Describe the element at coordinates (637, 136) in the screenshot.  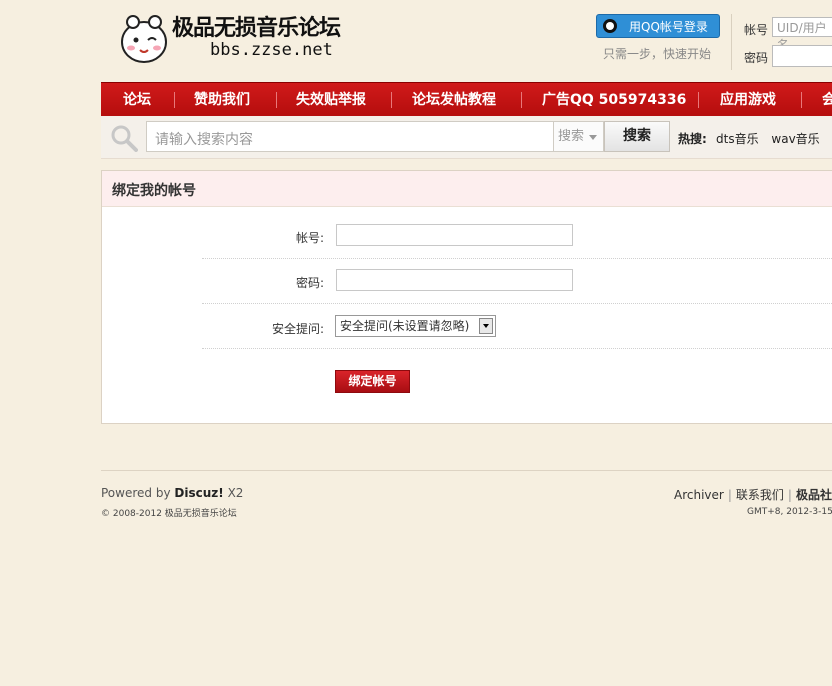
I see `search-button: 搜索` at that location.